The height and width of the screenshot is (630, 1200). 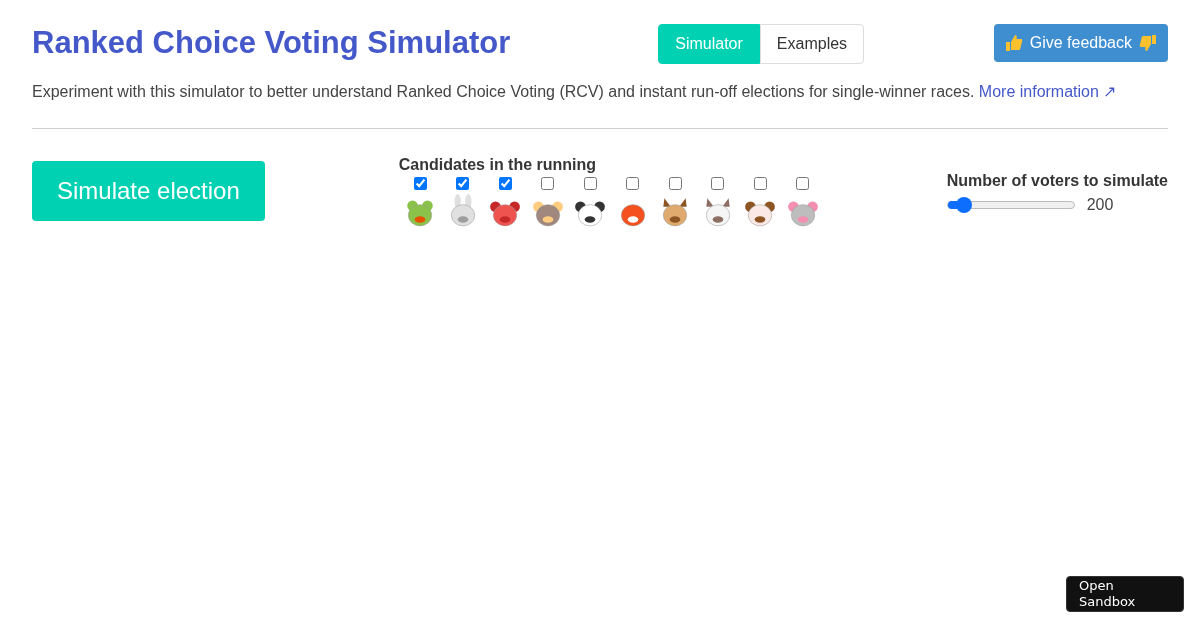 I want to click on open-sandbox-button: Open Sandbox, so click(x=1125, y=594).